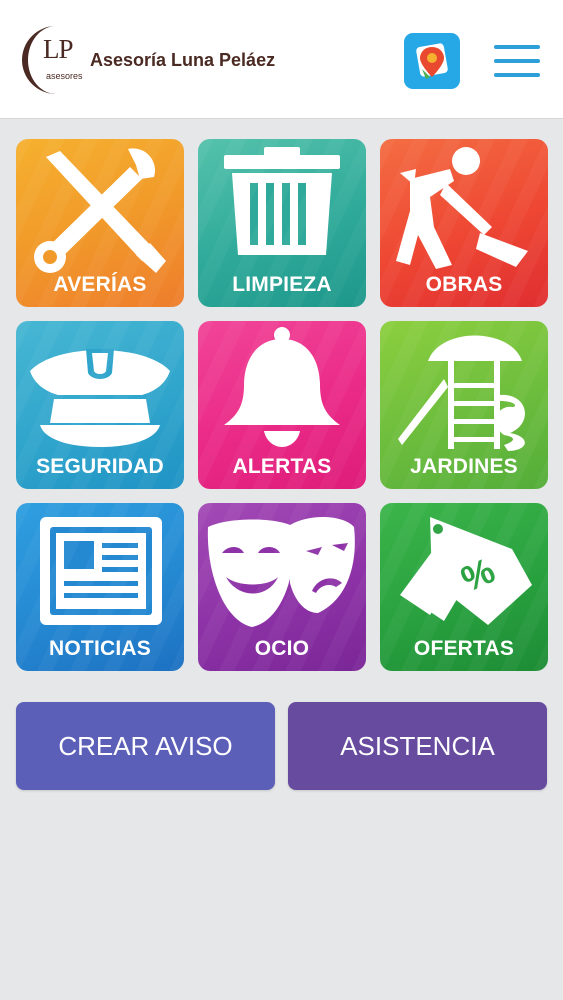 The image size is (563, 1000). Describe the element at coordinates (58, 49) in the screenshot. I see `logo-mark: LP` at that location.